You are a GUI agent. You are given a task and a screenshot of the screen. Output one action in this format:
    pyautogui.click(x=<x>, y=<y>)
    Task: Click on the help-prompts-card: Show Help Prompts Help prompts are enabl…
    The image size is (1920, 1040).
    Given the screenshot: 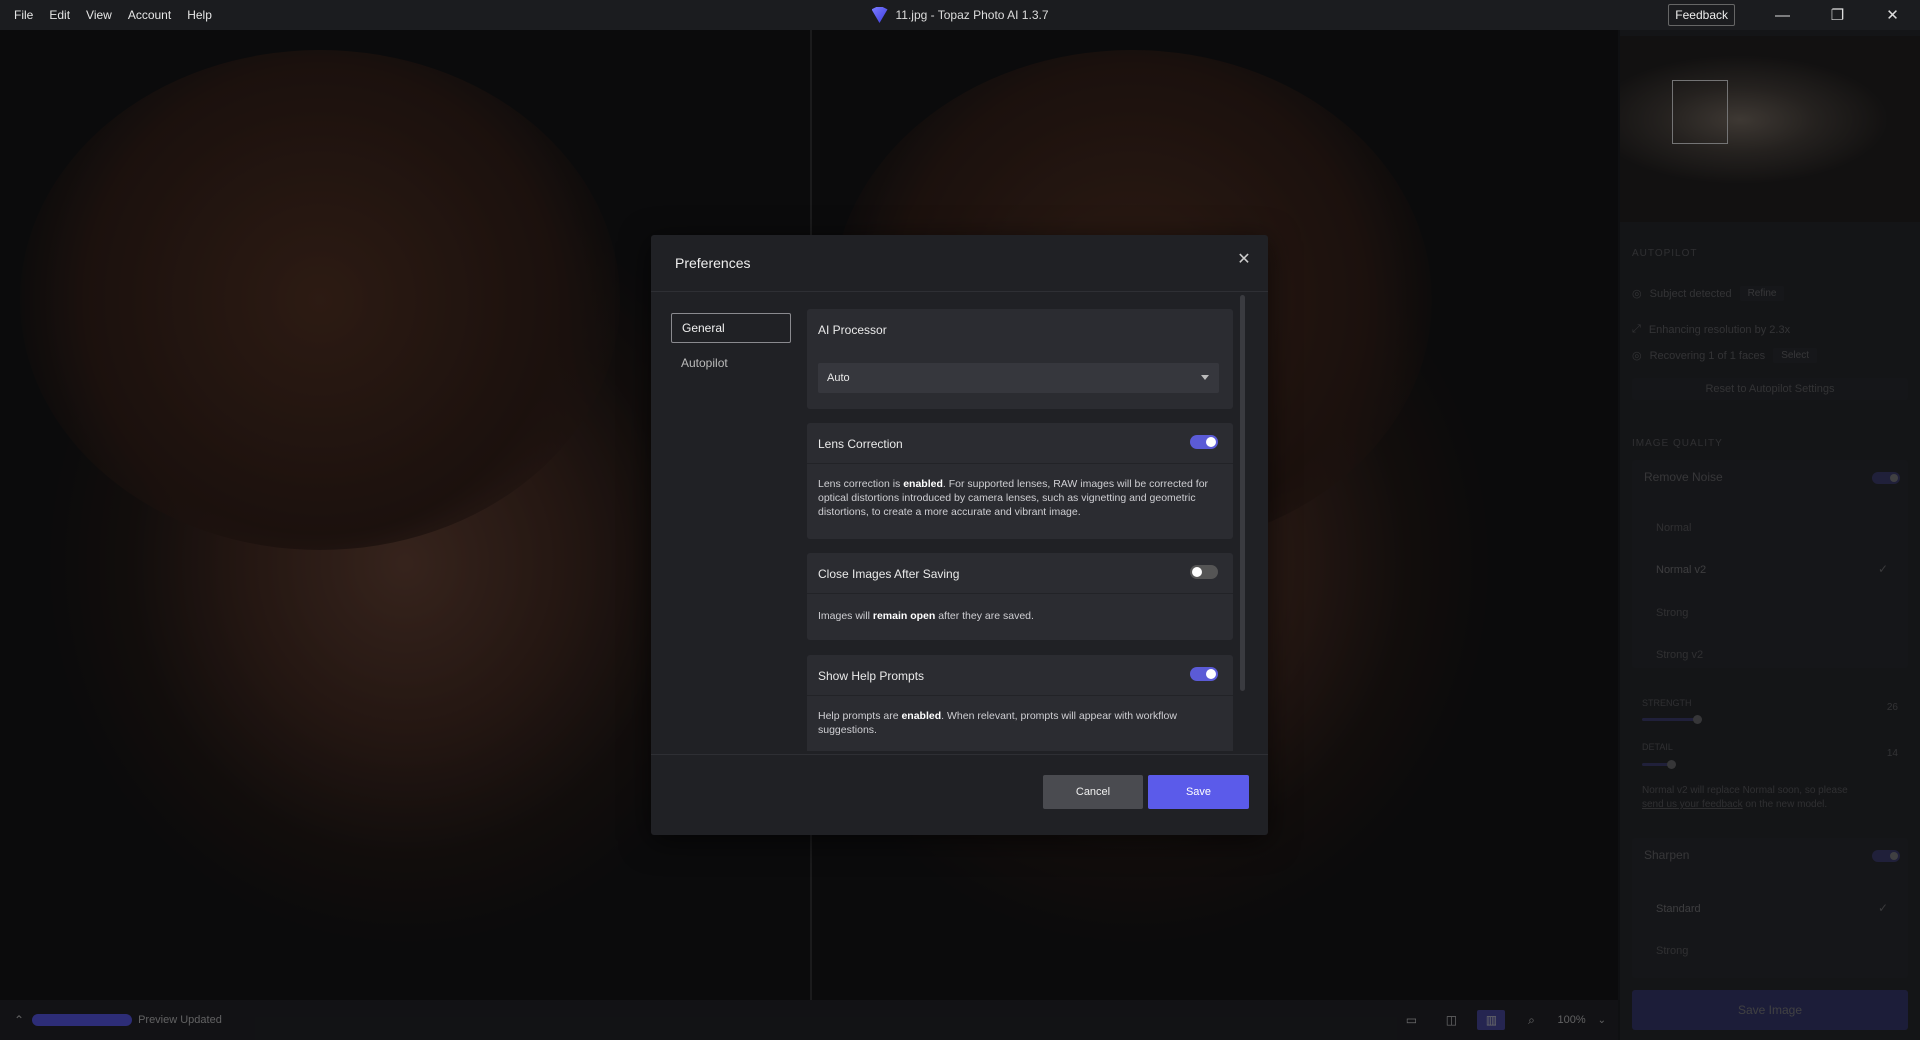 What is the action you would take?
    pyautogui.click(x=1020, y=703)
    